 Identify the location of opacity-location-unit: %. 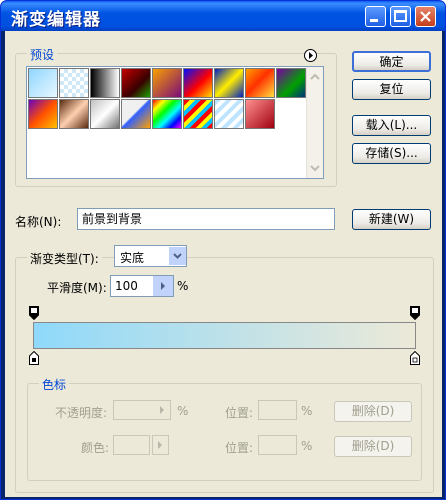
(307, 411).